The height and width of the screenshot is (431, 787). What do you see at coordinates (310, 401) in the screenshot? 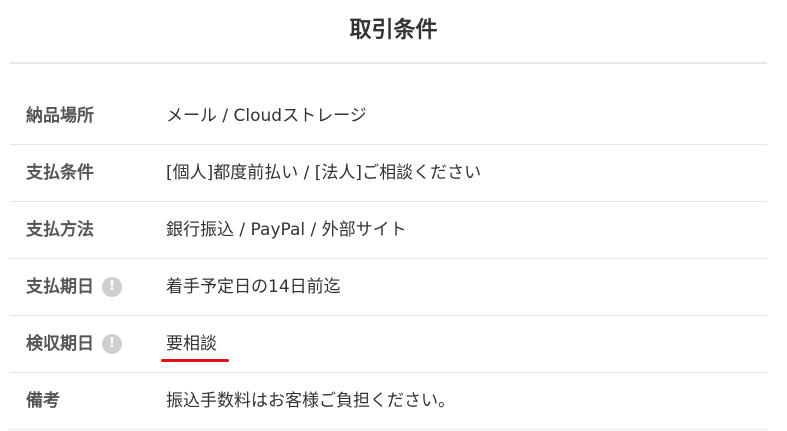
I see `terms-value: 振込手数料はお客様ご負担ください。` at bounding box center [310, 401].